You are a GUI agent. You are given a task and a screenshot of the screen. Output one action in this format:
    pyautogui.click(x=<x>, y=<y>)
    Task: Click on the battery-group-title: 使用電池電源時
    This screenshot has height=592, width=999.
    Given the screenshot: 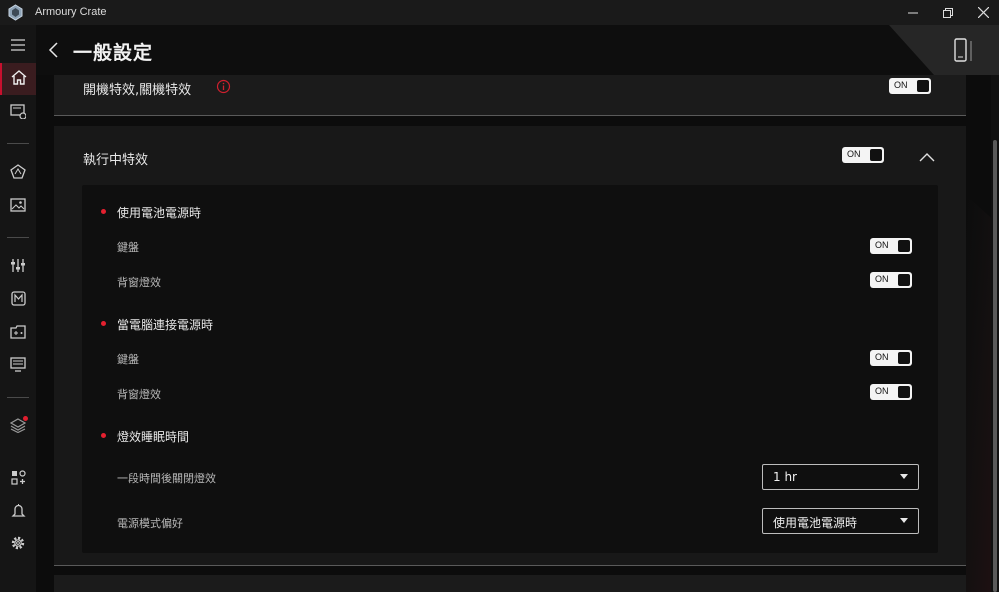 What is the action you would take?
    pyautogui.click(x=159, y=213)
    